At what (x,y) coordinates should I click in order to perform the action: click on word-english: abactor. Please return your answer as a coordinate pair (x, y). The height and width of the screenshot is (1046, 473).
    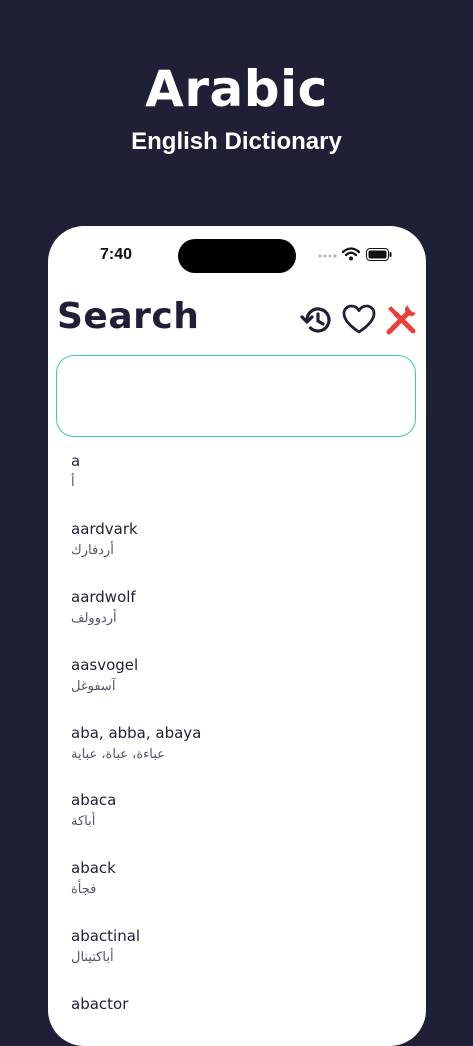
    Looking at the image, I should click on (100, 1004).